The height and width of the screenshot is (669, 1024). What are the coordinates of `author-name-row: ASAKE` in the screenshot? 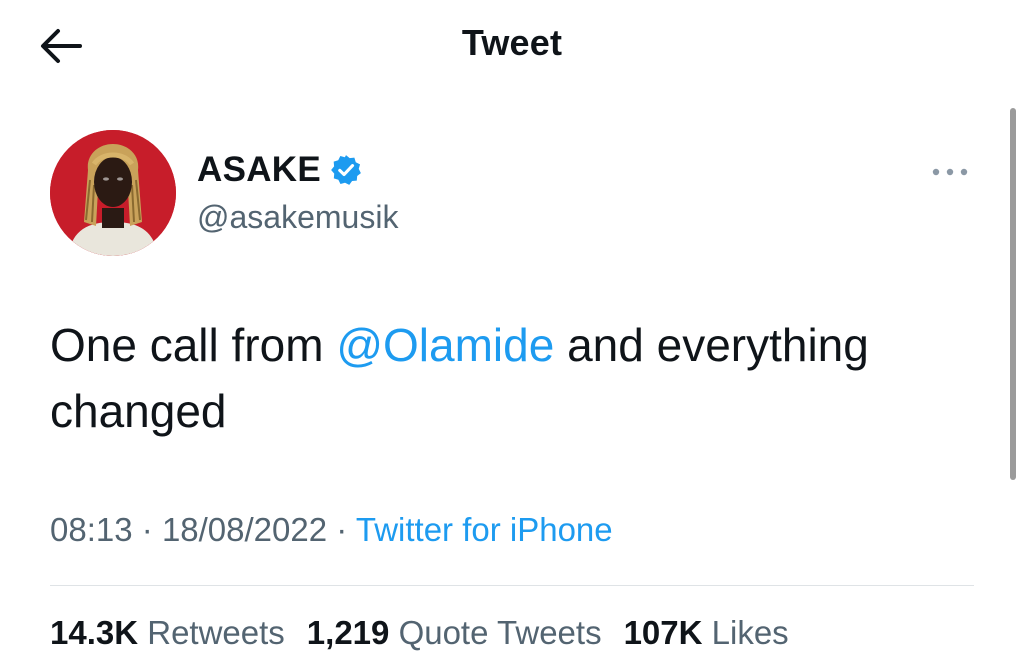 It's located at (280, 170).